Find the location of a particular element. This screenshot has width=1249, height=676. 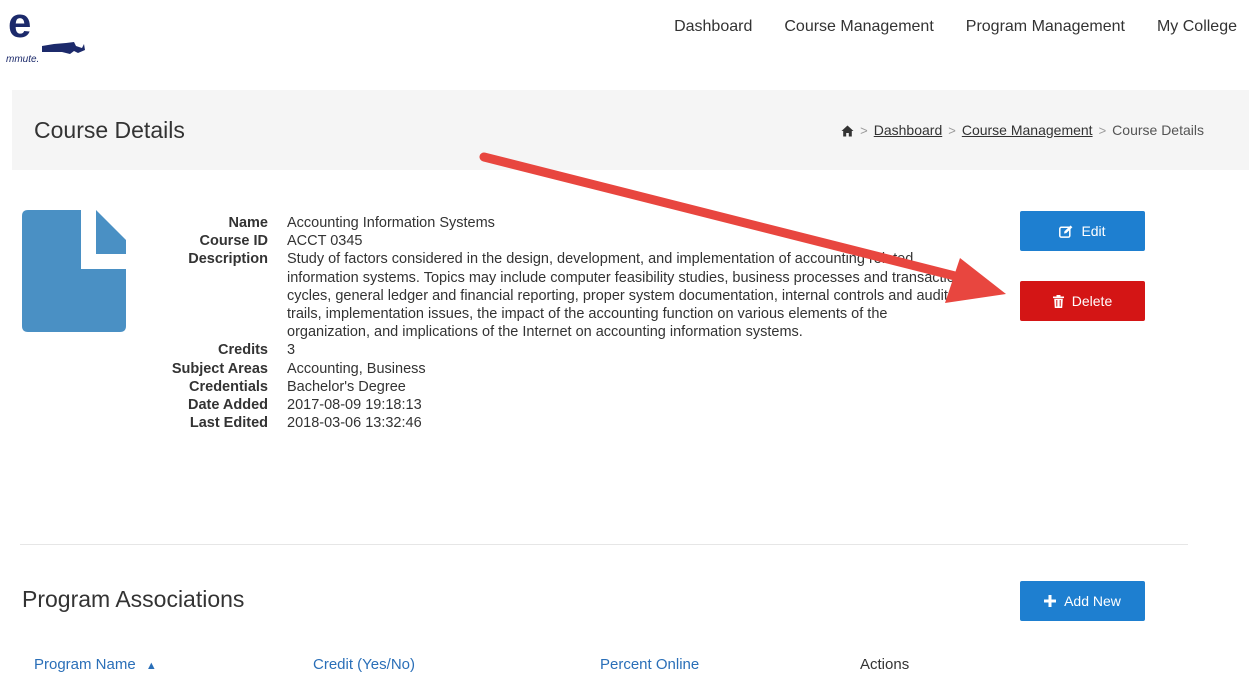

column-header-percent-online: Percent Online is located at coordinates (649, 664).